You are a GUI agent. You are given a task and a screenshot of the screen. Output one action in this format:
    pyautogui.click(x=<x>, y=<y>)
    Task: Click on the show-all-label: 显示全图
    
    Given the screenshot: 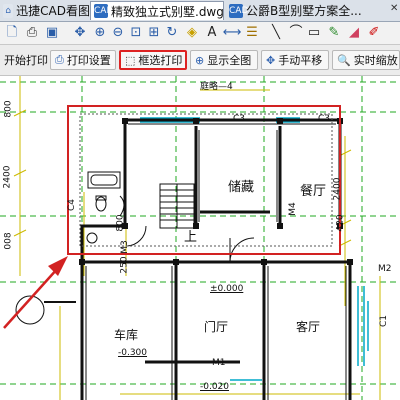 What is the action you would take?
    pyautogui.click(x=229, y=60)
    